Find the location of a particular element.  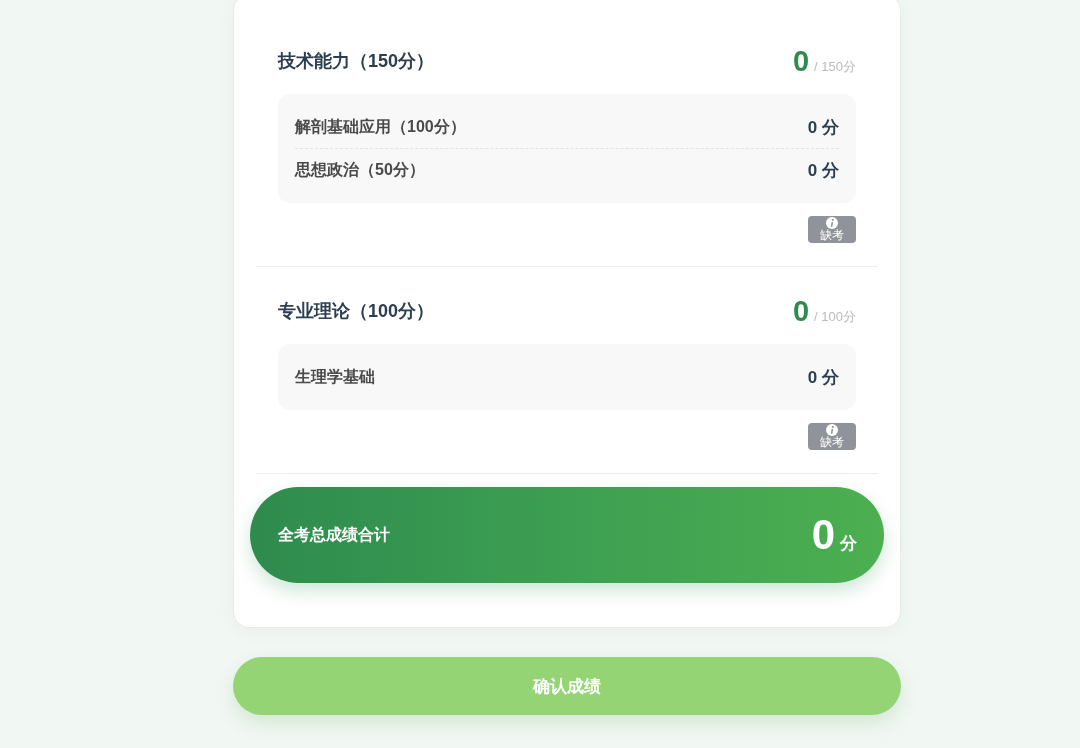

subject-name: 生理学基础 is located at coordinates (335, 376).